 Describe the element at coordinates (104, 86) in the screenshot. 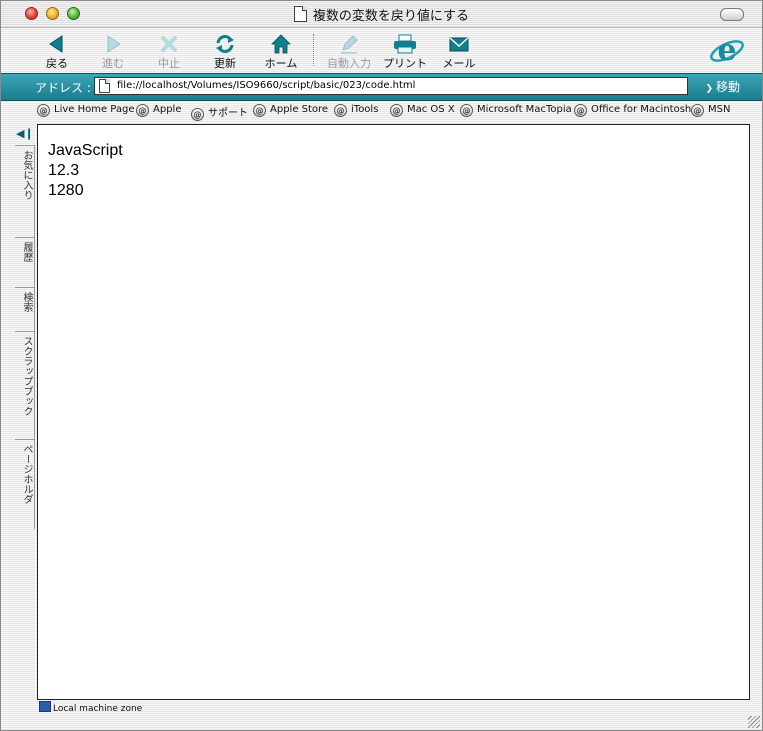

I see `page-icon` at that location.